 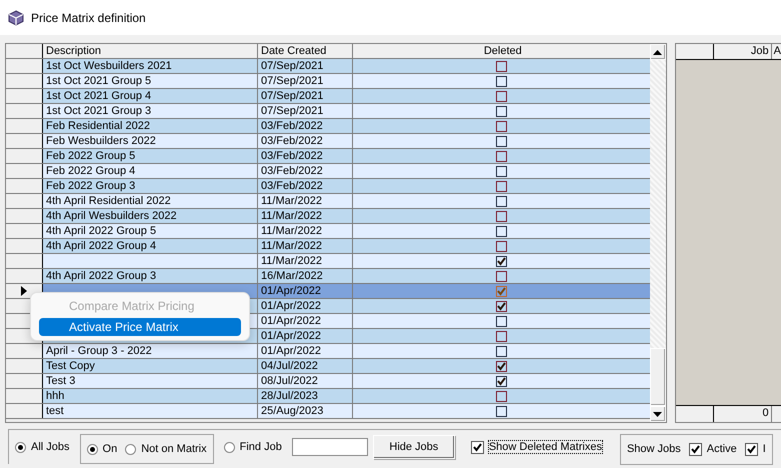 I want to click on table-row: 1st Oct 2021 Group 3 07/Sep/2021, so click(x=328, y=111).